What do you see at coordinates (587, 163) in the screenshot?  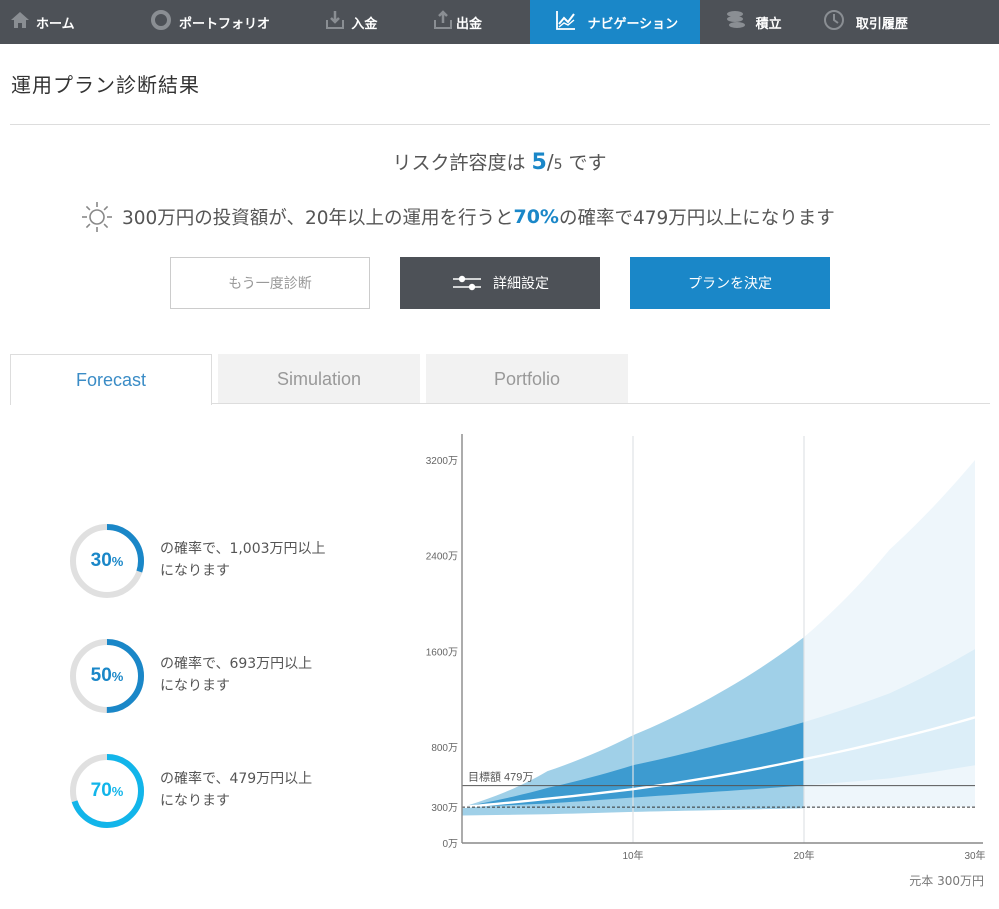 I see `risk-suffix: です` at bounding box center [587, 163].